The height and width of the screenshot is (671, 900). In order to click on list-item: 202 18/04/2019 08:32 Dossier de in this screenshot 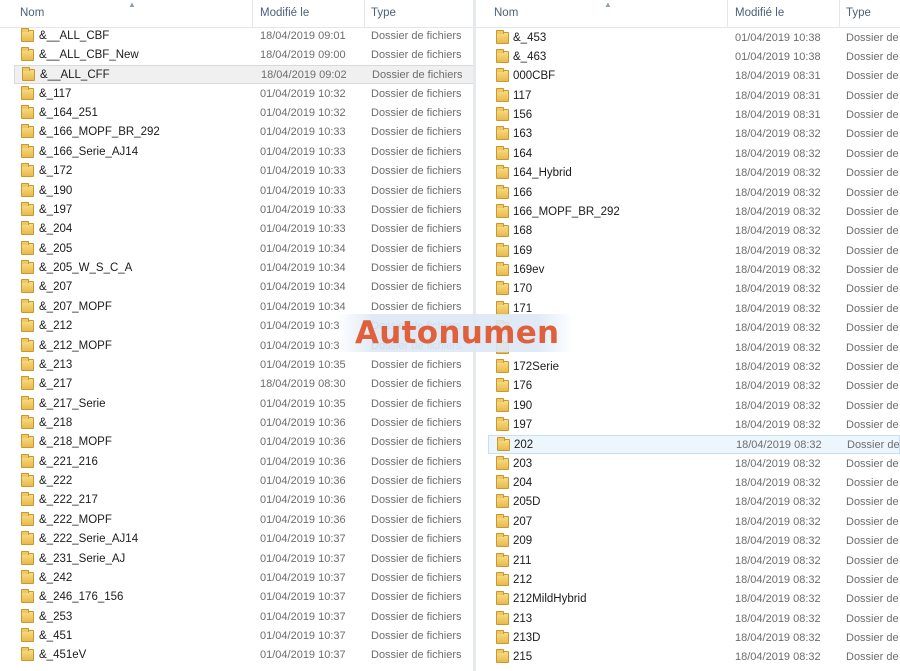, I will do `click(694, 445)`.